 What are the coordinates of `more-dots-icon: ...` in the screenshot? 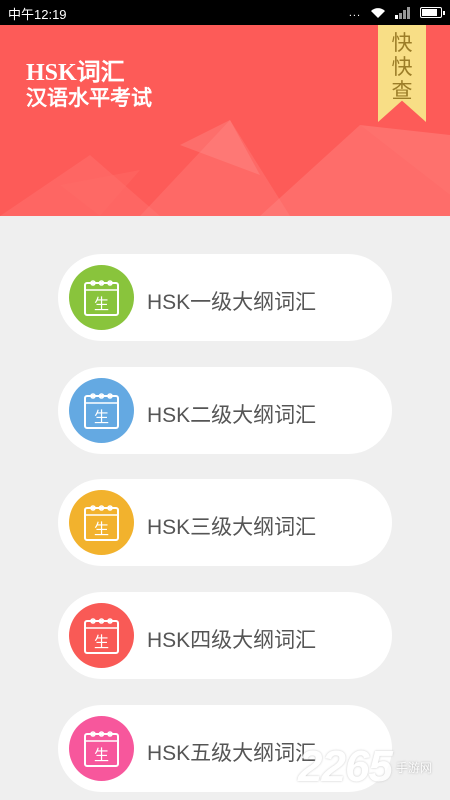 It's located at (354, 12).